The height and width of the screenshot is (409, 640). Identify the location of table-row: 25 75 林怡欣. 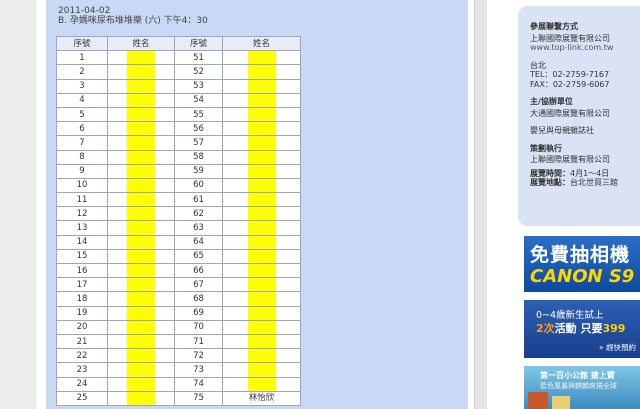
(178, 398).